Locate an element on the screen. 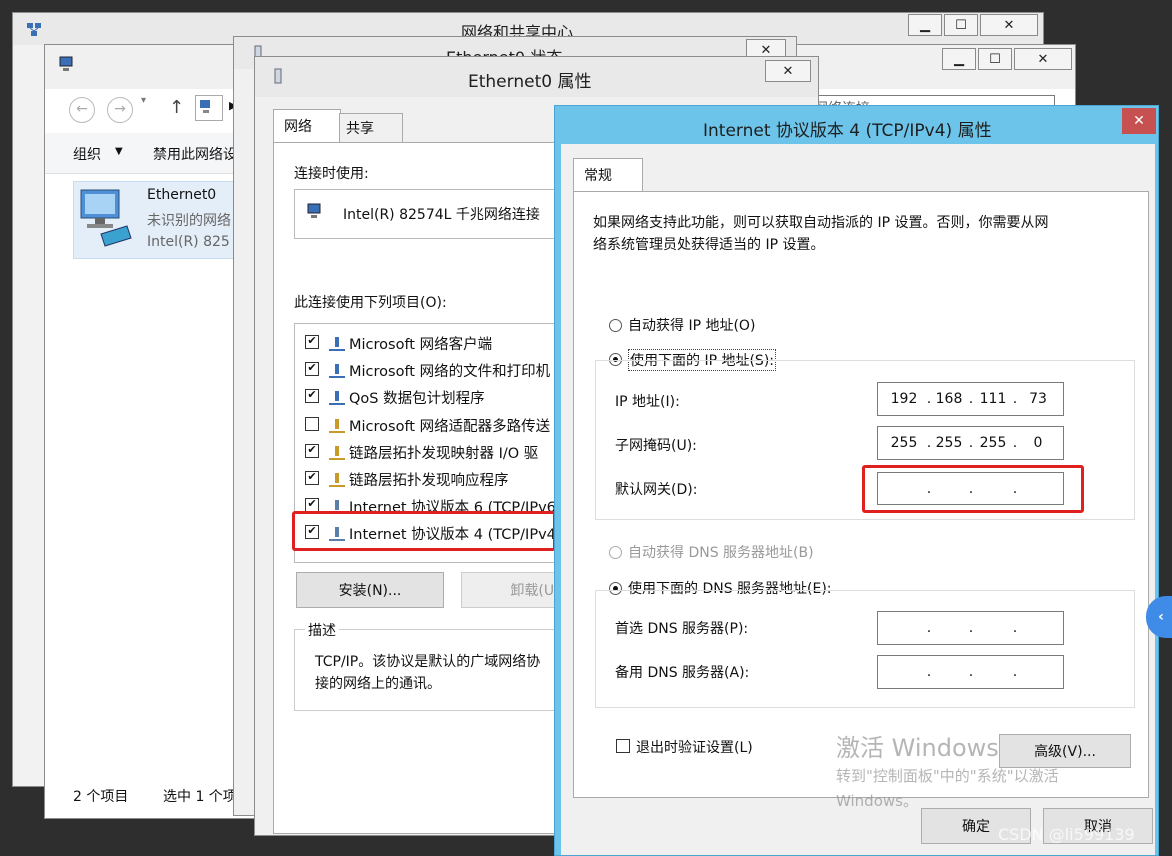 The width and height of the screenshot is (1172, 856). description-text-2: 接的网络上的通讯。 is located at coordinates (378, 684).